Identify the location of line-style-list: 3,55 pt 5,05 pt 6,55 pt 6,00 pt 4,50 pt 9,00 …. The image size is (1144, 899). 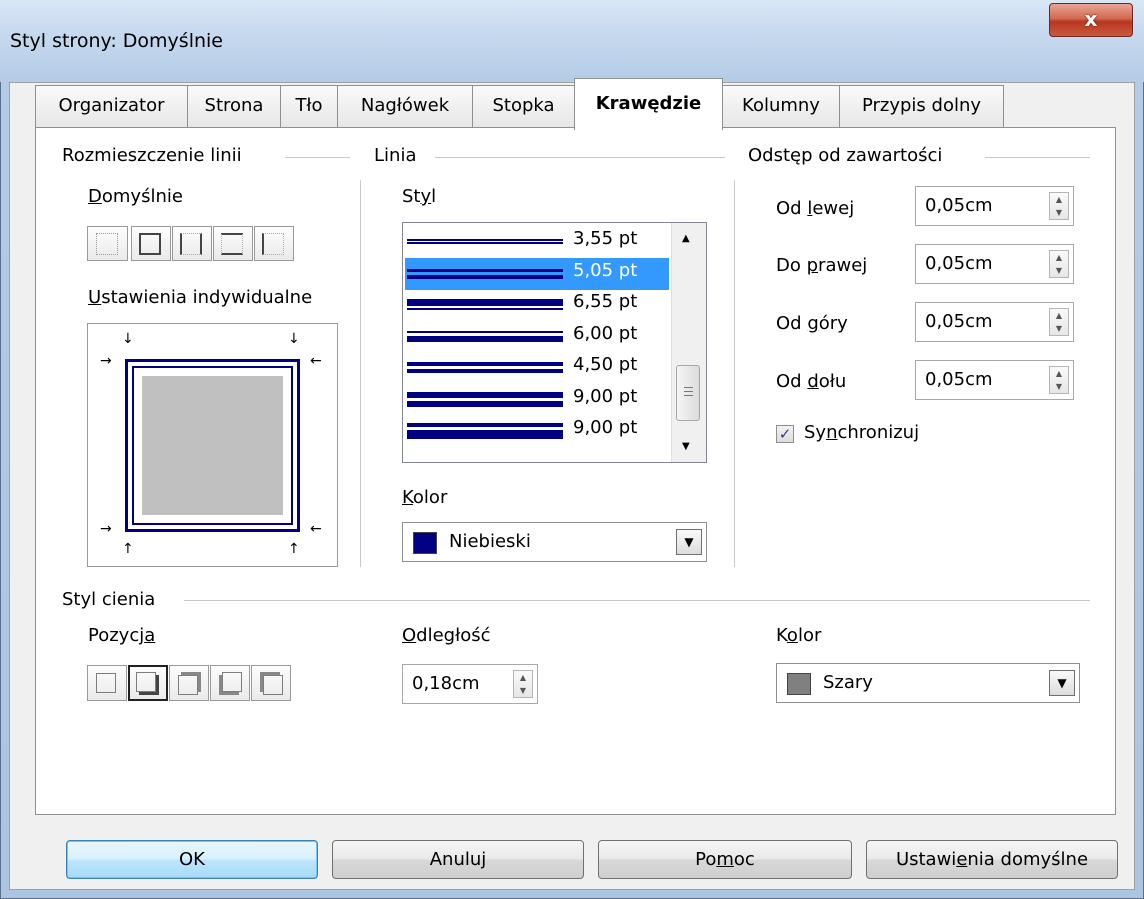
(554, 342).